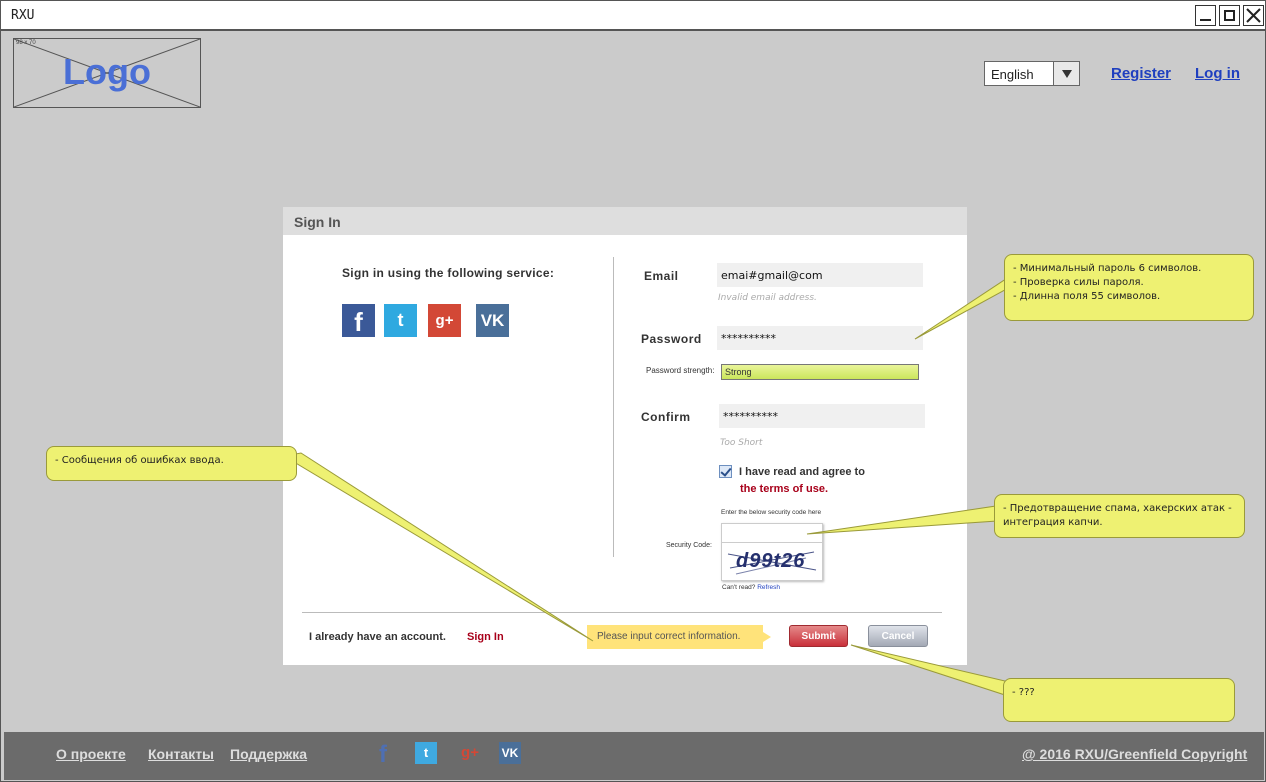  What do you see at coordinates (492, 320) in the screenshot?
I see `vk-icon: VK` at bounding box center [492, 320].